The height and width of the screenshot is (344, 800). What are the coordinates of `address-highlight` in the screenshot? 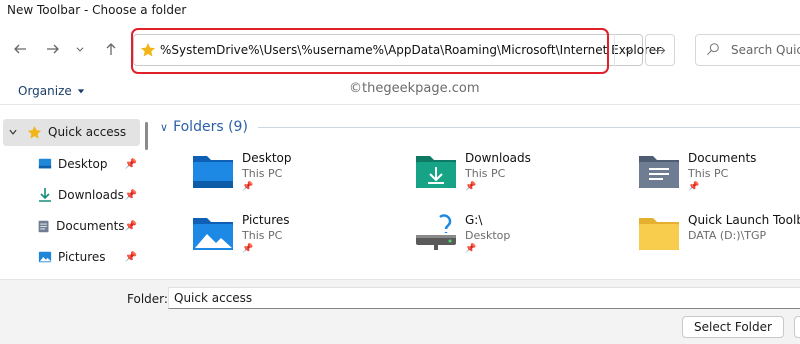 It's located at (370, 51).